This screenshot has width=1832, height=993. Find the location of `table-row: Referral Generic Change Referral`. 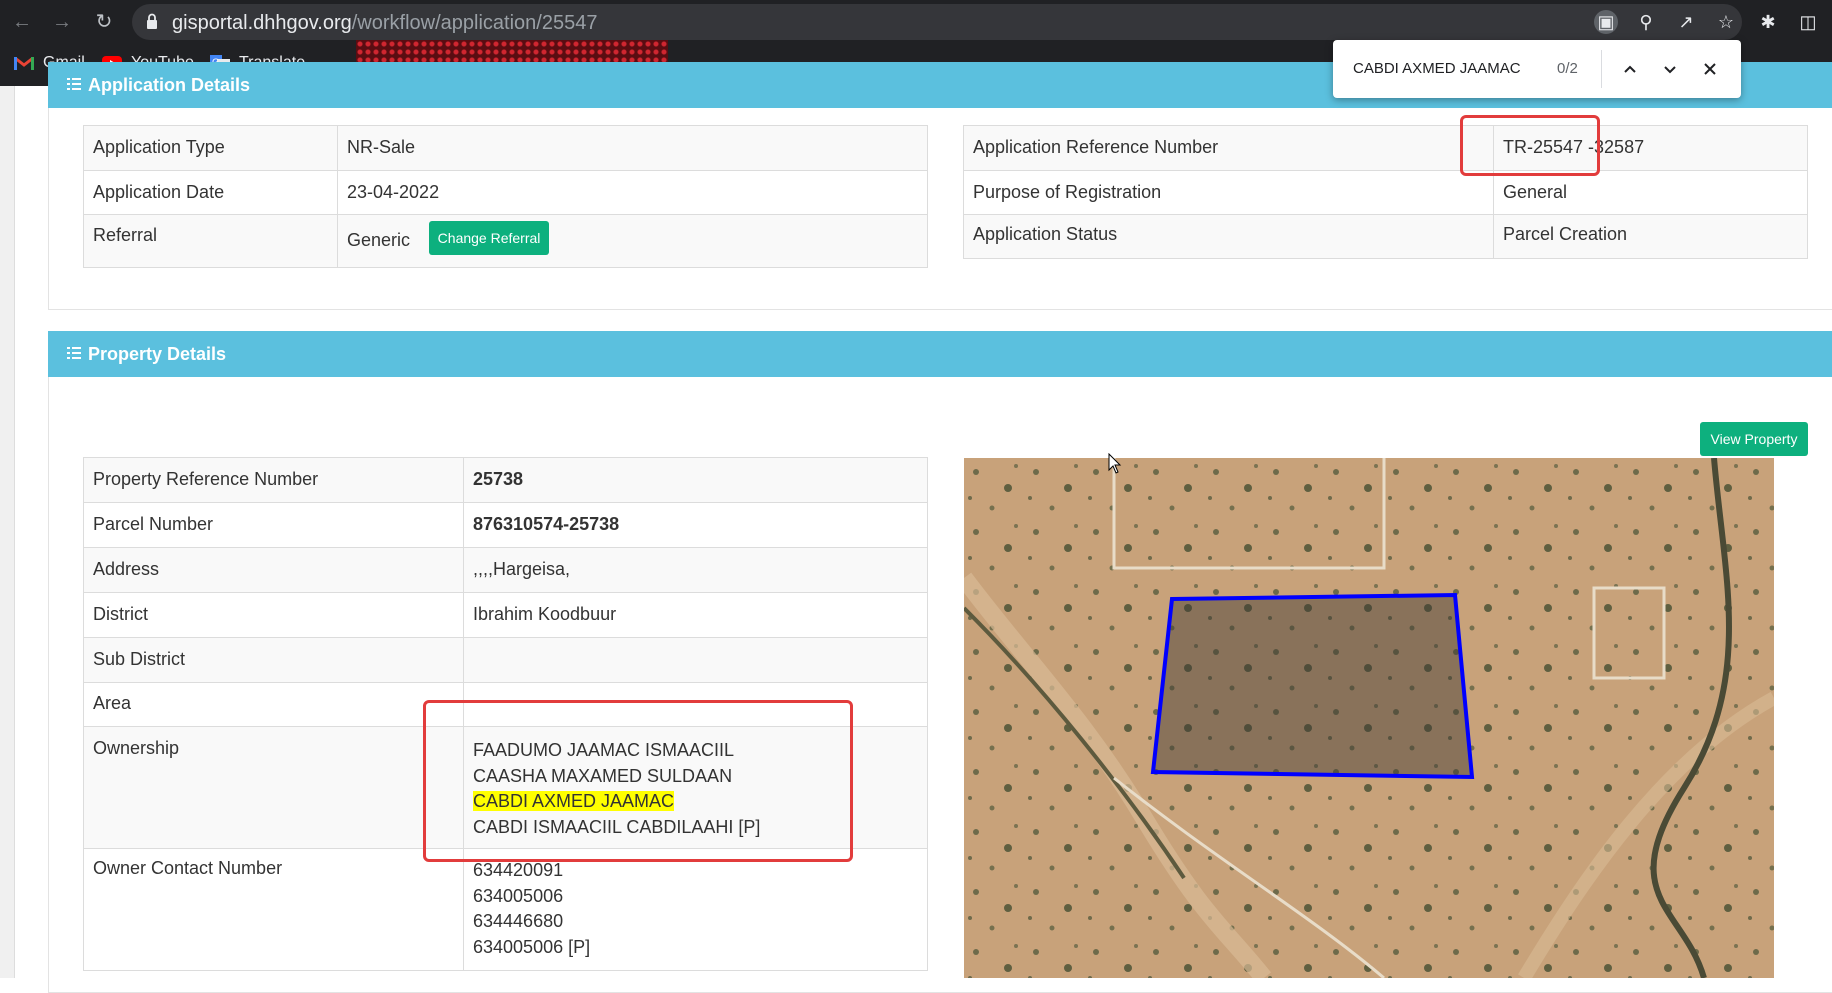

table-row: Referral Generic Change Referral is located at coordinates (505, 241).